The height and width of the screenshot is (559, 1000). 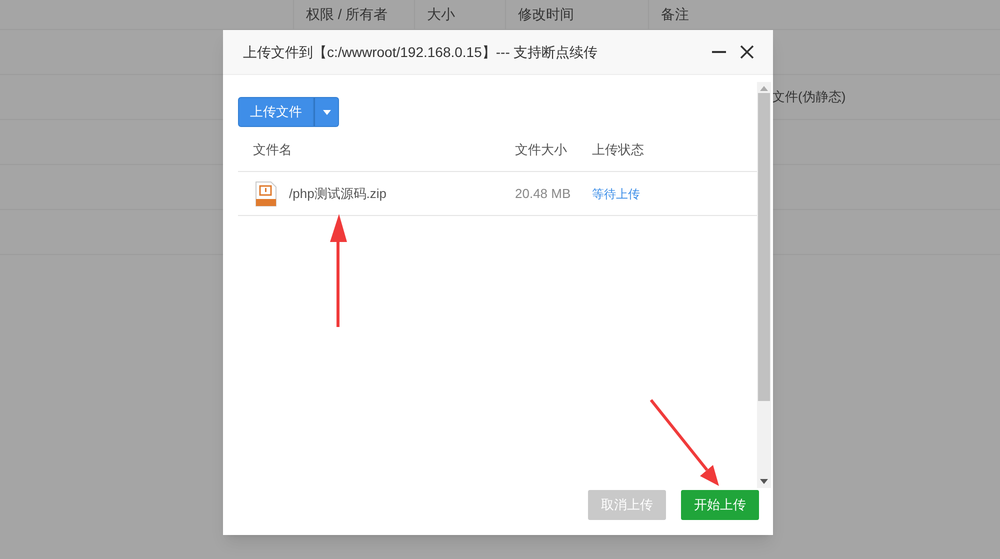 I want to click on scrollbar, so click(x=764, y=285).